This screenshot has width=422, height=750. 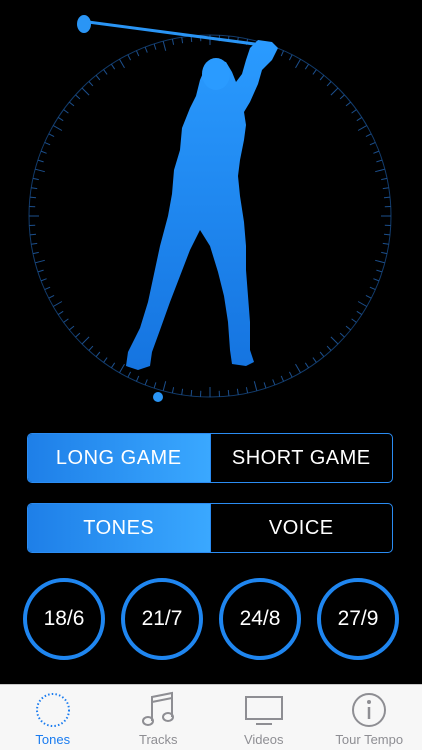 What do you see at coordinates (84, 24) in the screenshot?
I see `club-head` at bounding box center [84, 24].